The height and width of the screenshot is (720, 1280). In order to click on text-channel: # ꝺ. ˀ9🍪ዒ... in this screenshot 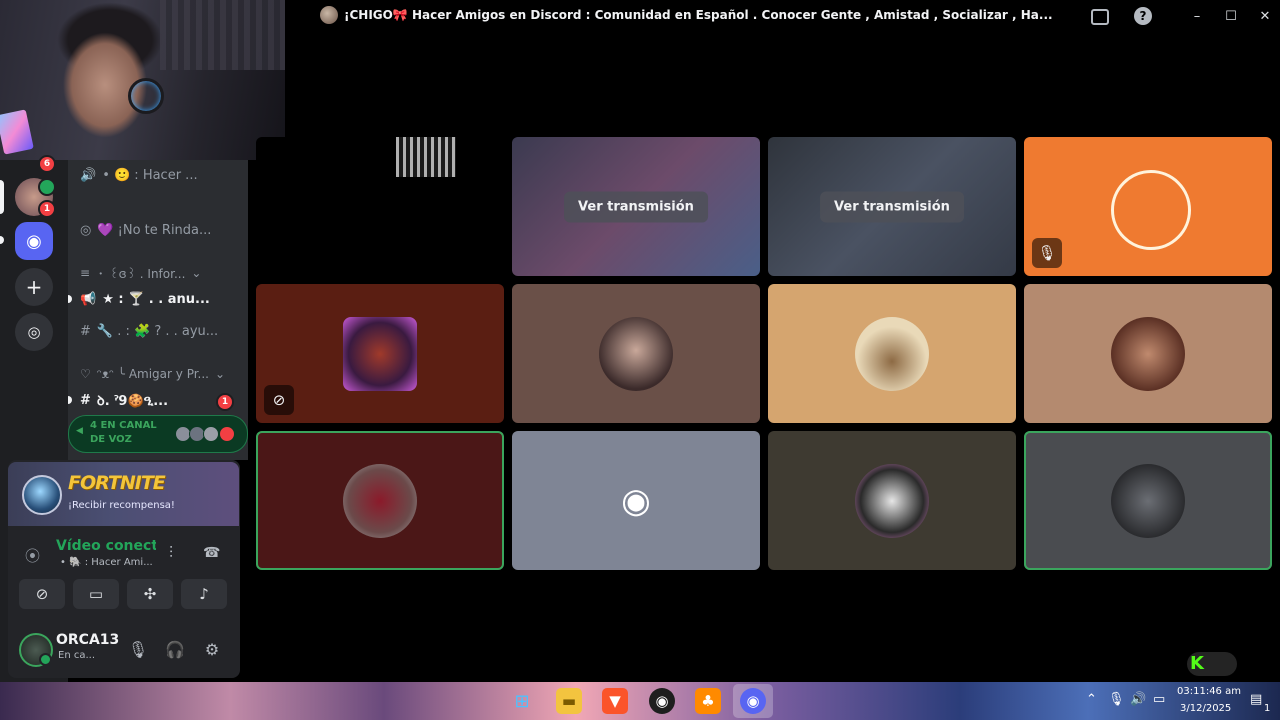, I will do `click(124, 400)`.